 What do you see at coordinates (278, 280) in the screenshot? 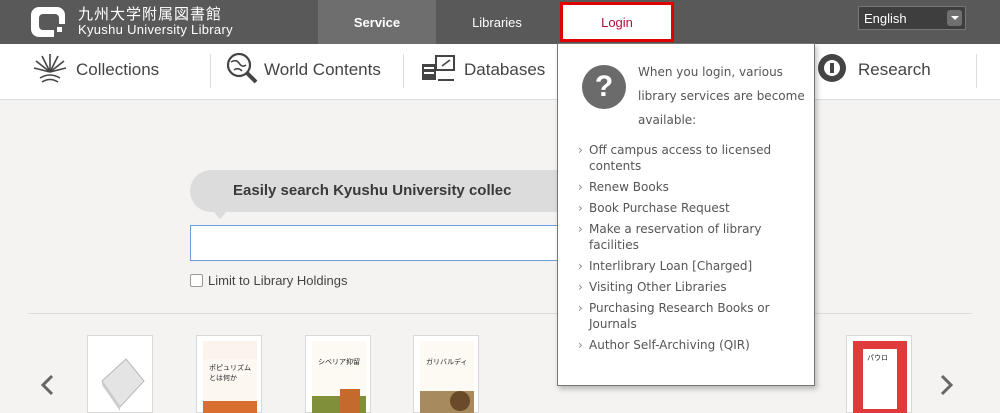
I see `limit-holdings-label: Limit to Library Holdings` at bounding box center [278, 280].